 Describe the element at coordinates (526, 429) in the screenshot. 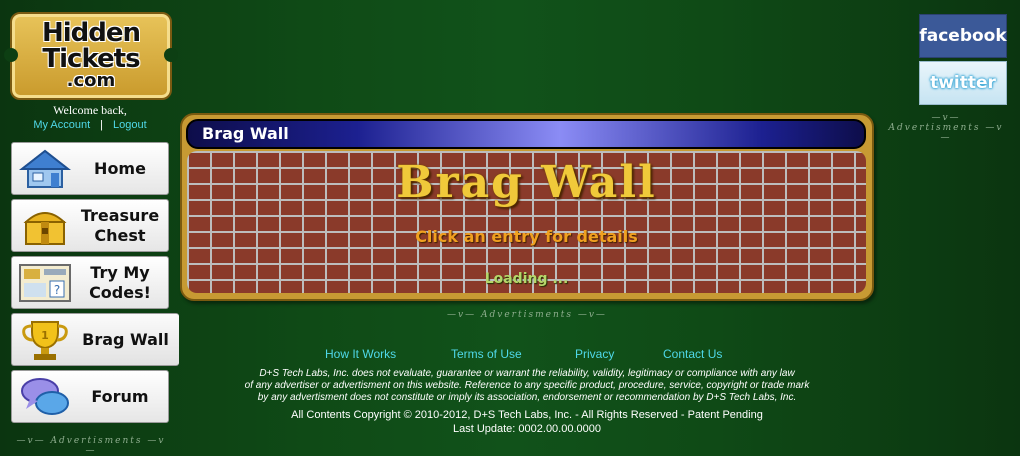

I see `last-update: Last Update: 0002.00.00.0000` at that location.